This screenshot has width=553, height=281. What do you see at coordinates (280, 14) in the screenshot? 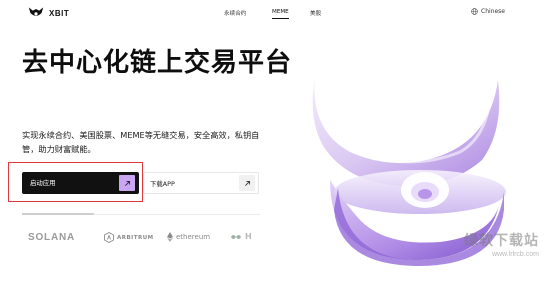
I see `nav-item-meme: MEME` at bounding box center [280, 14].